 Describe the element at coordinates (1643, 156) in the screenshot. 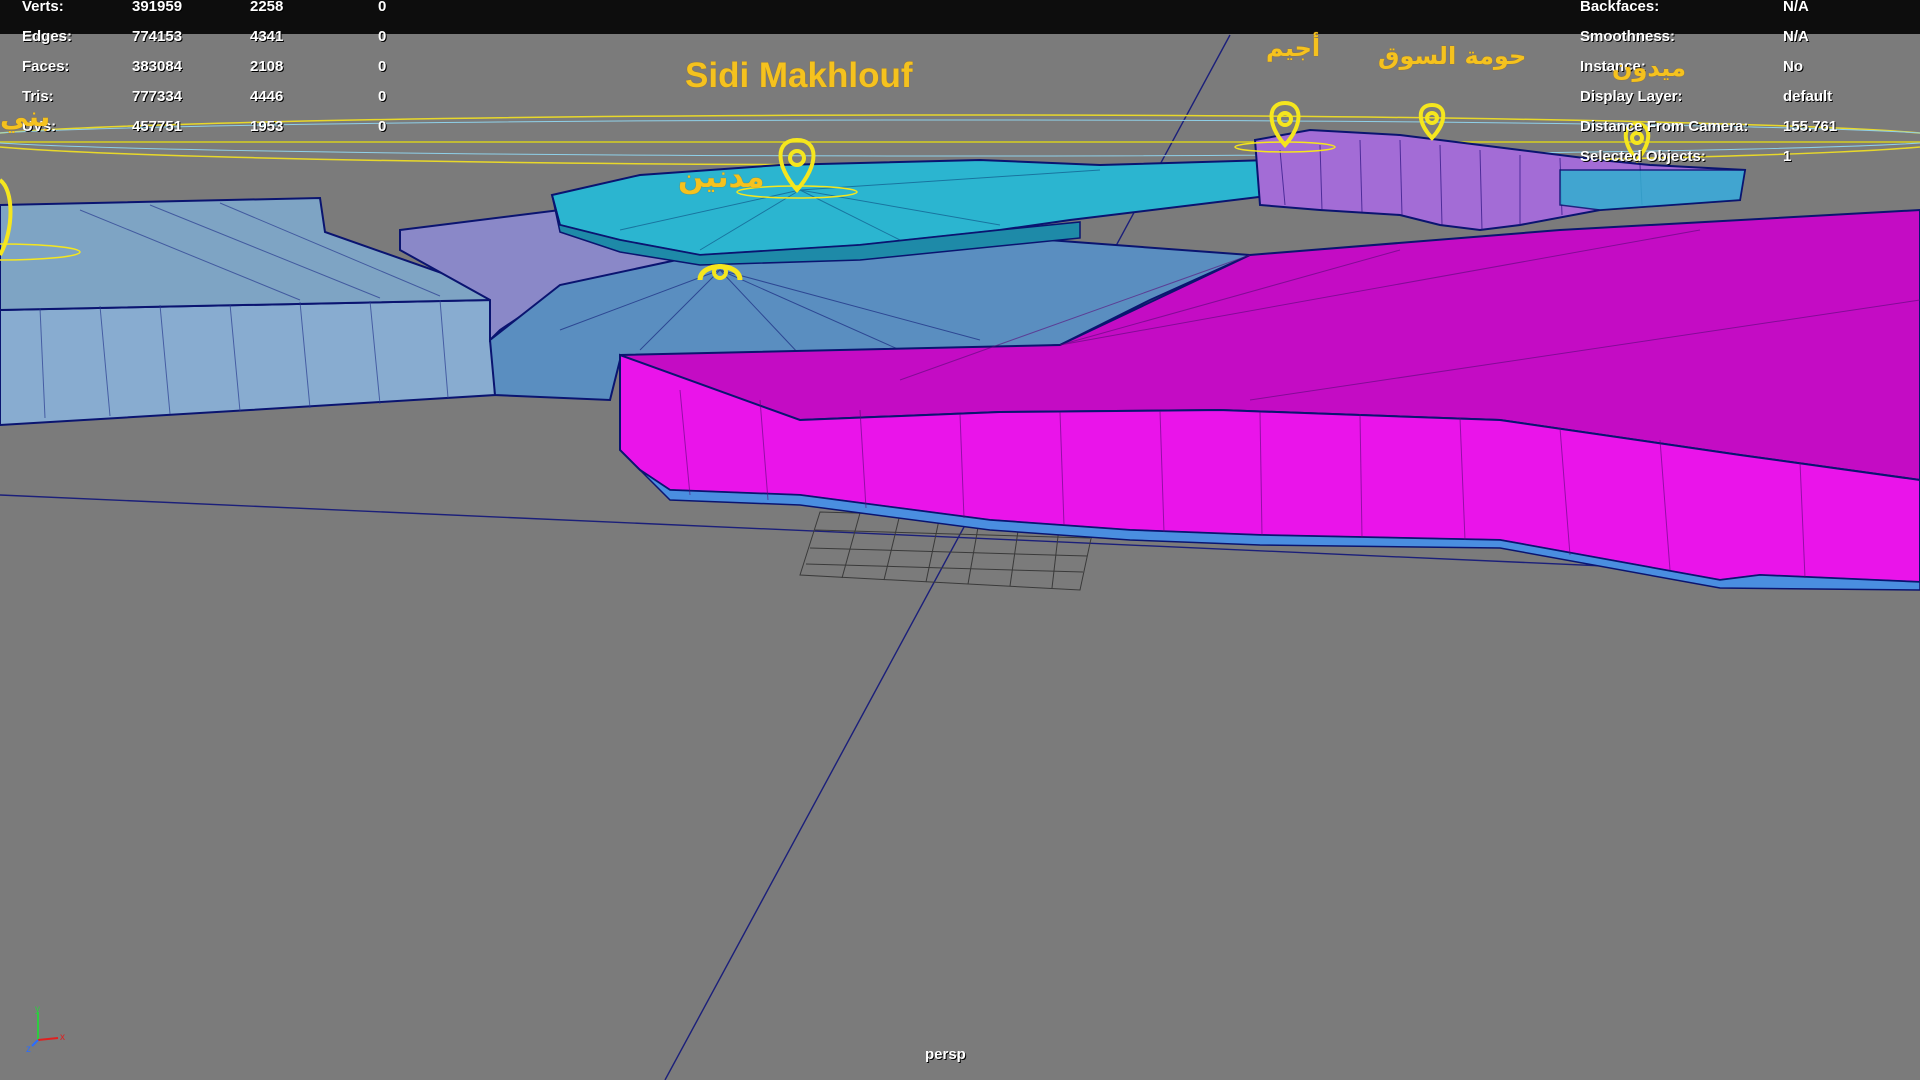

I see `hud-label: Selected Objects:` at that location.